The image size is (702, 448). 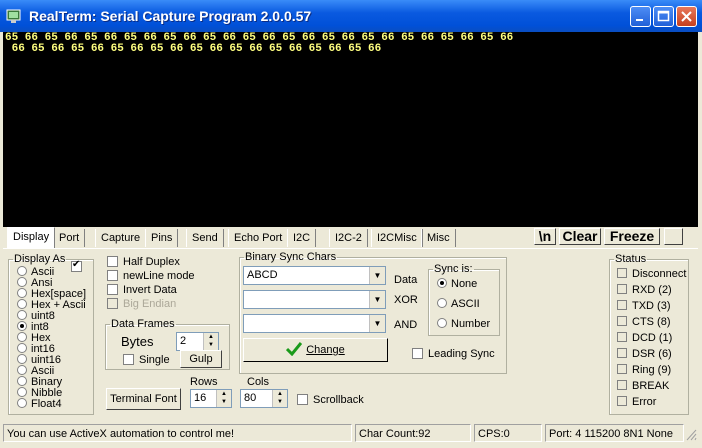 What do you see at coordinates (294, 349) in the screenshot?
I see `check-icon` at bounding box center [294, 349].